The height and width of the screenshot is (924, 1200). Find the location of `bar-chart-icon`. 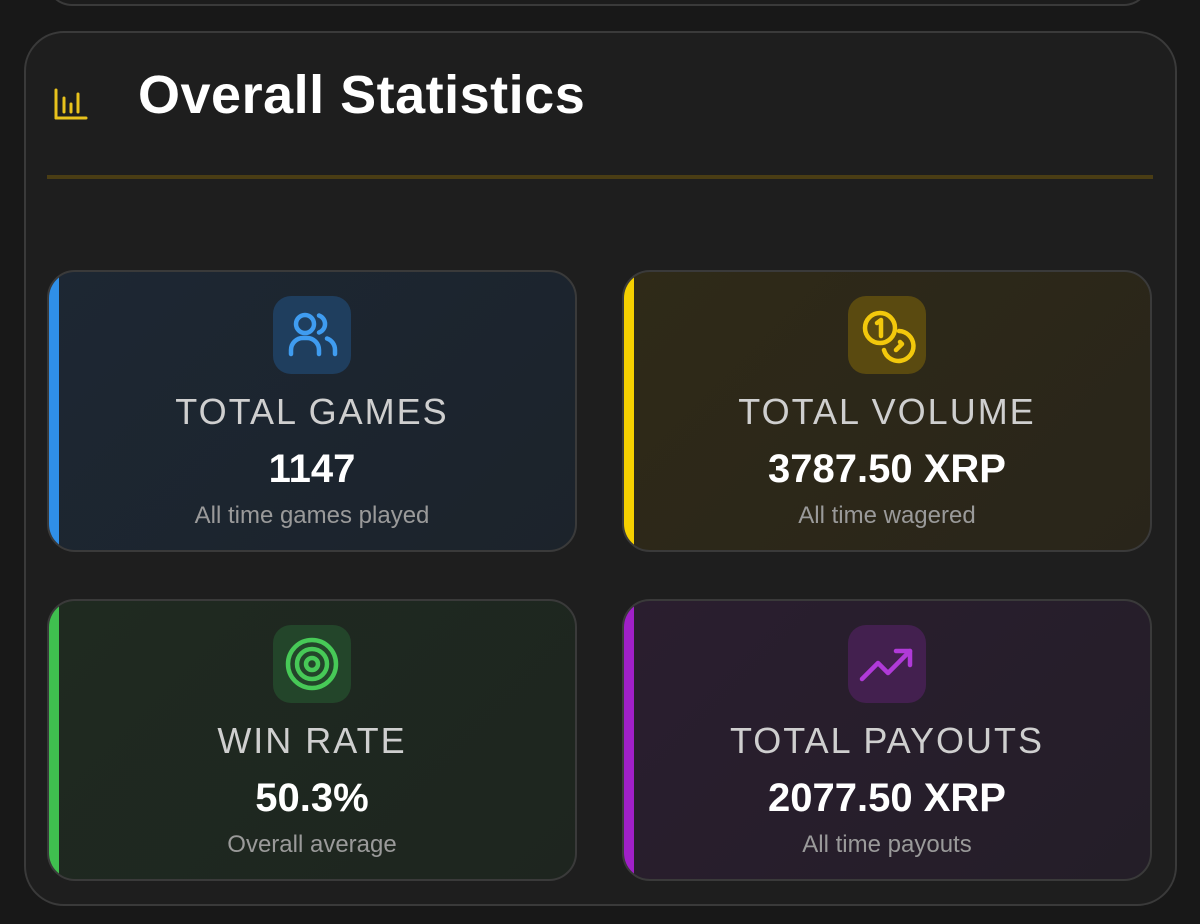

bar-chart-icon is located at coordinates (70, 104).